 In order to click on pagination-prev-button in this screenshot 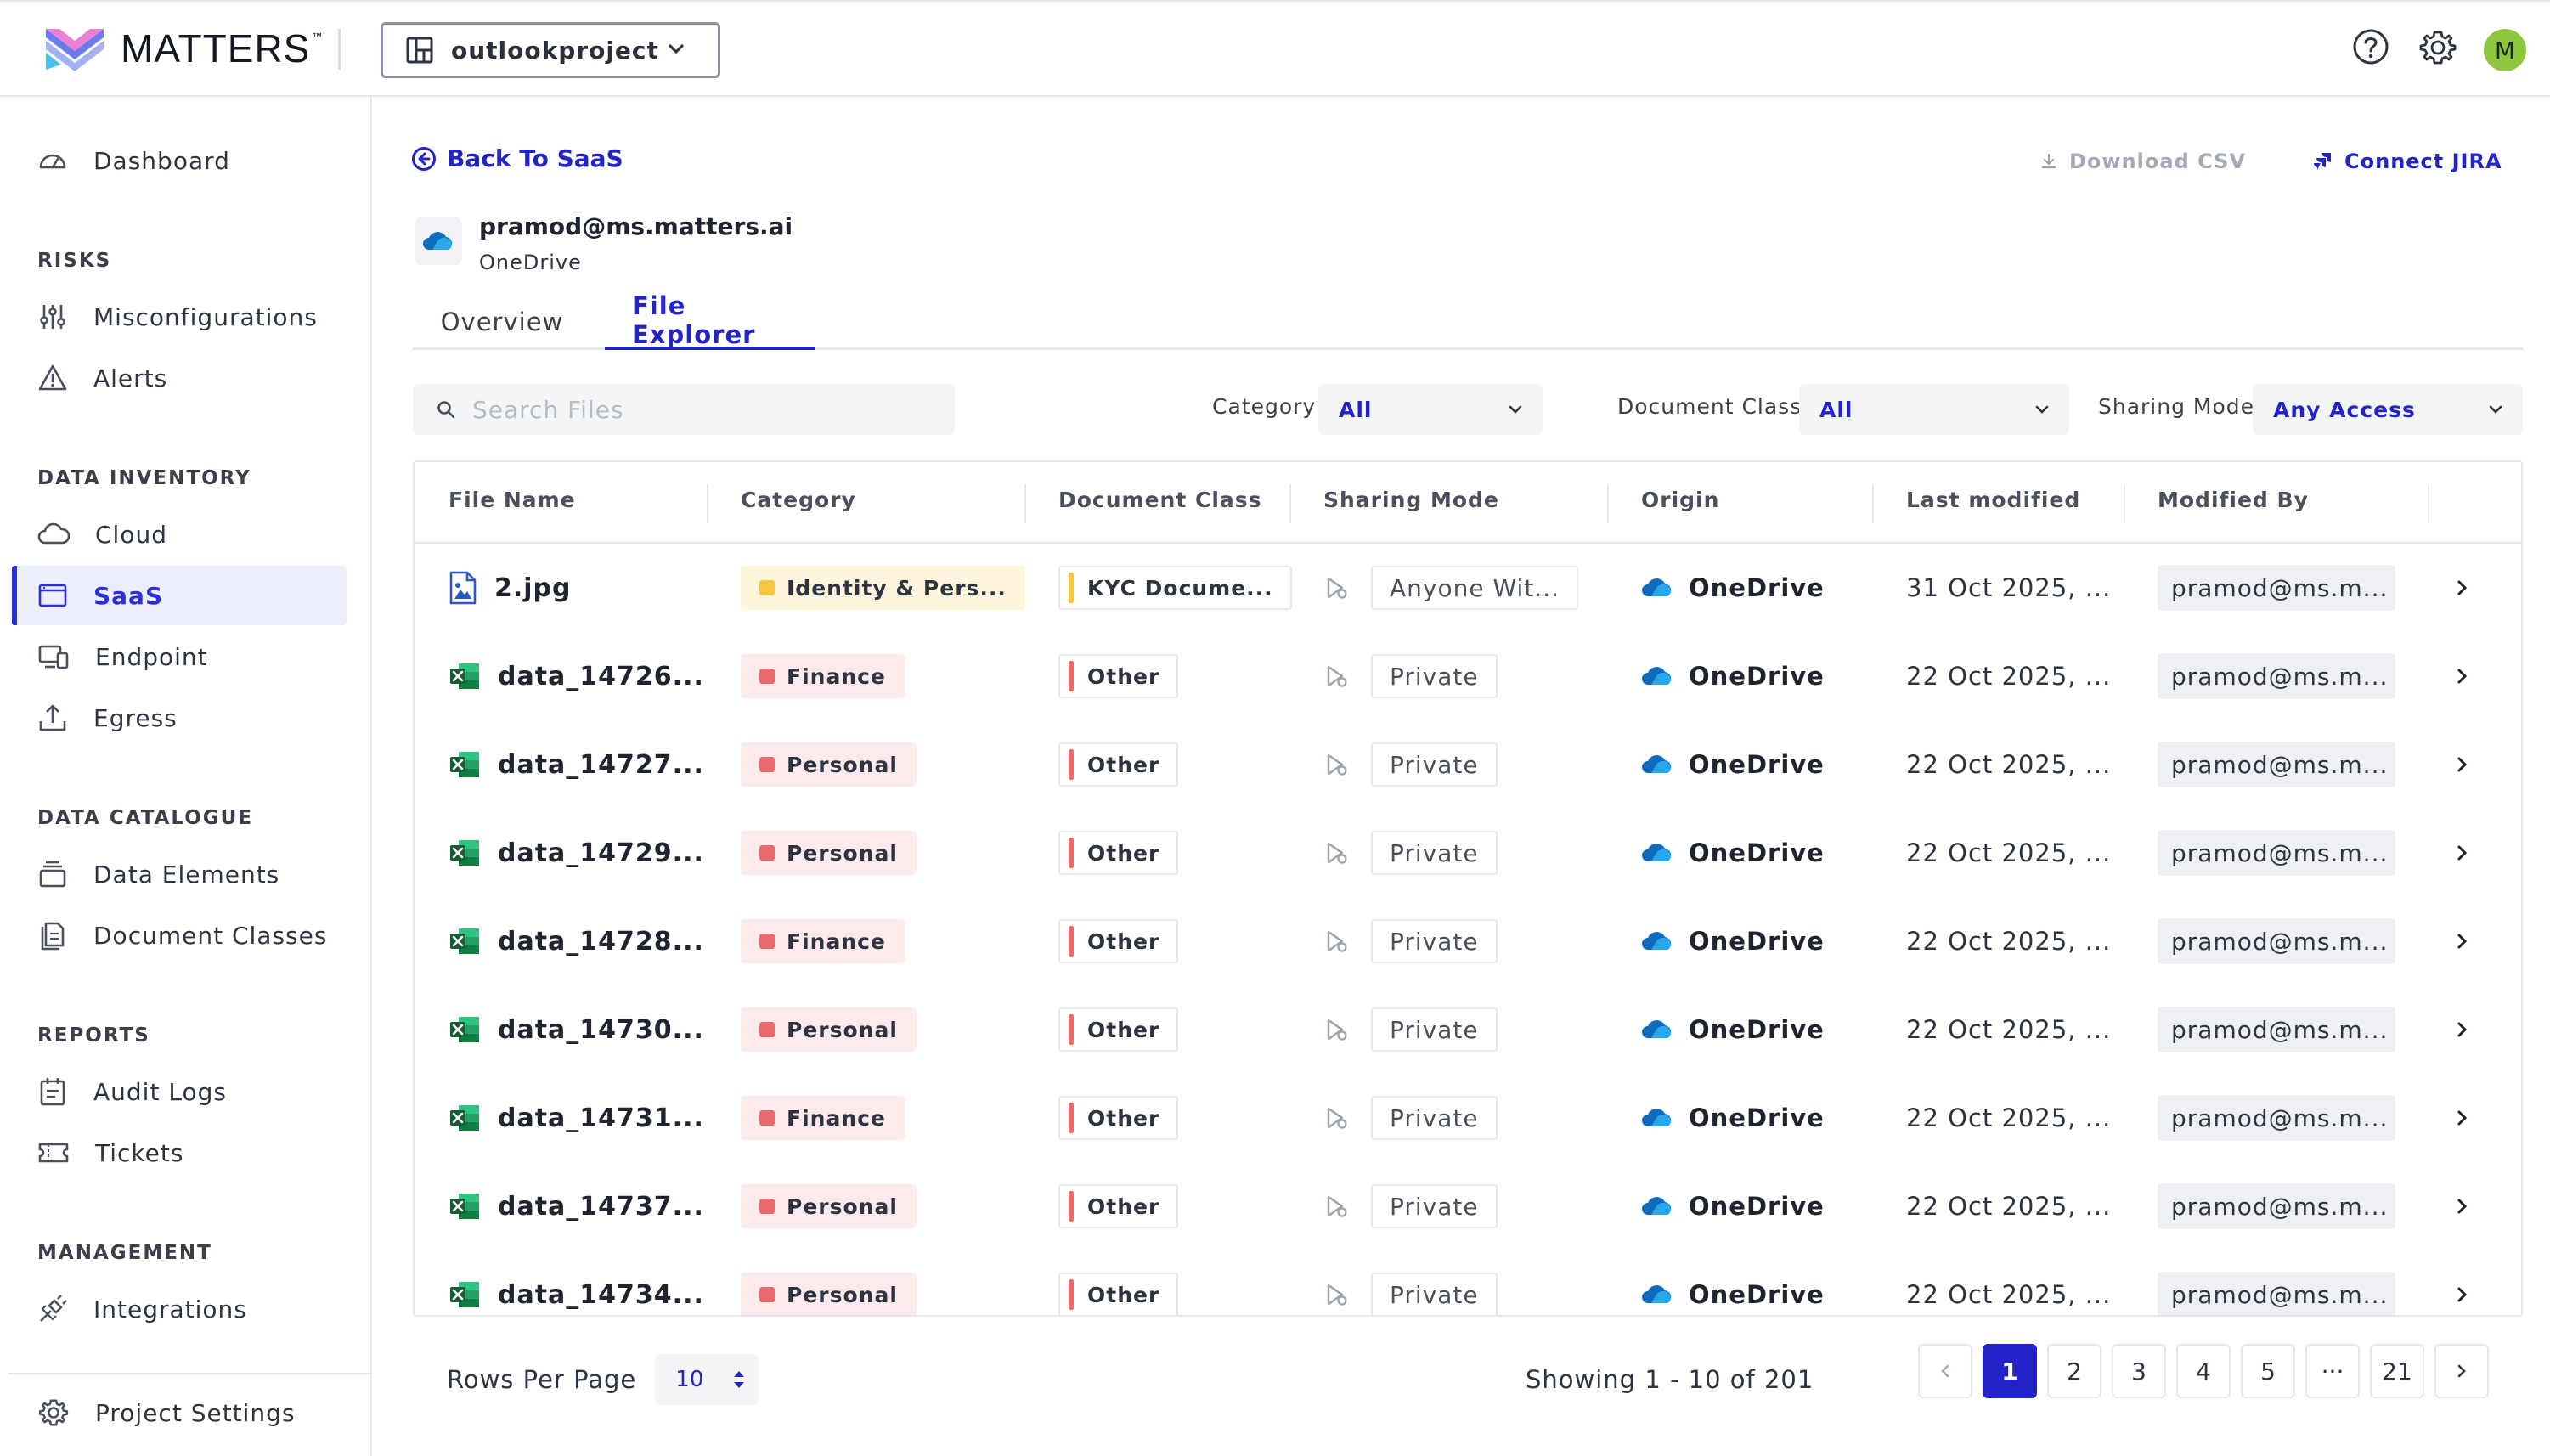, I will do `click(1945, 1371)`.